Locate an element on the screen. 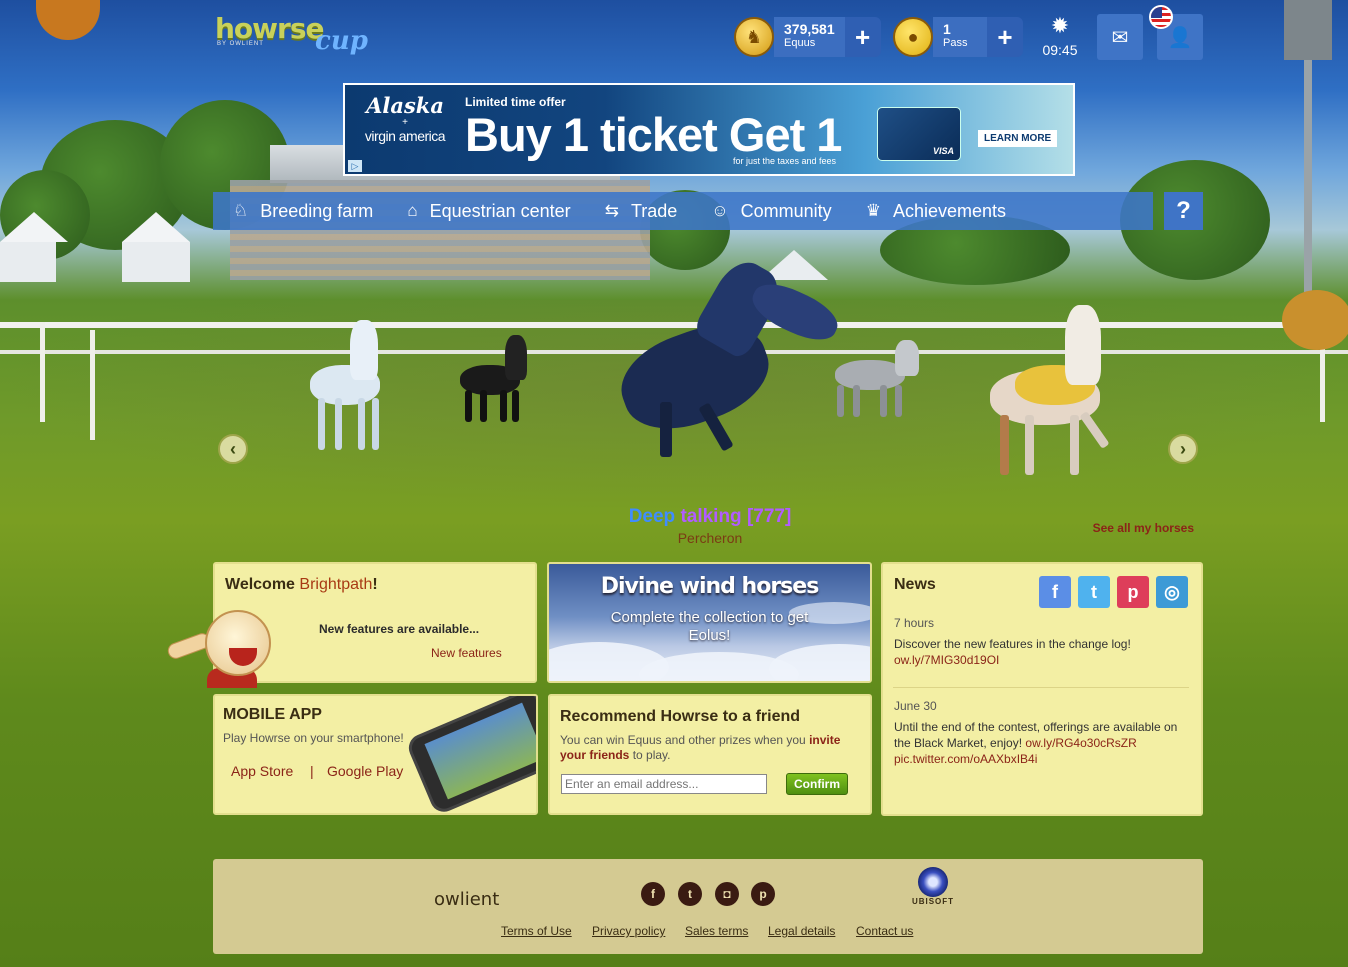  ad-brand: Alaska + virgin america is located at coordinates (405, 118).